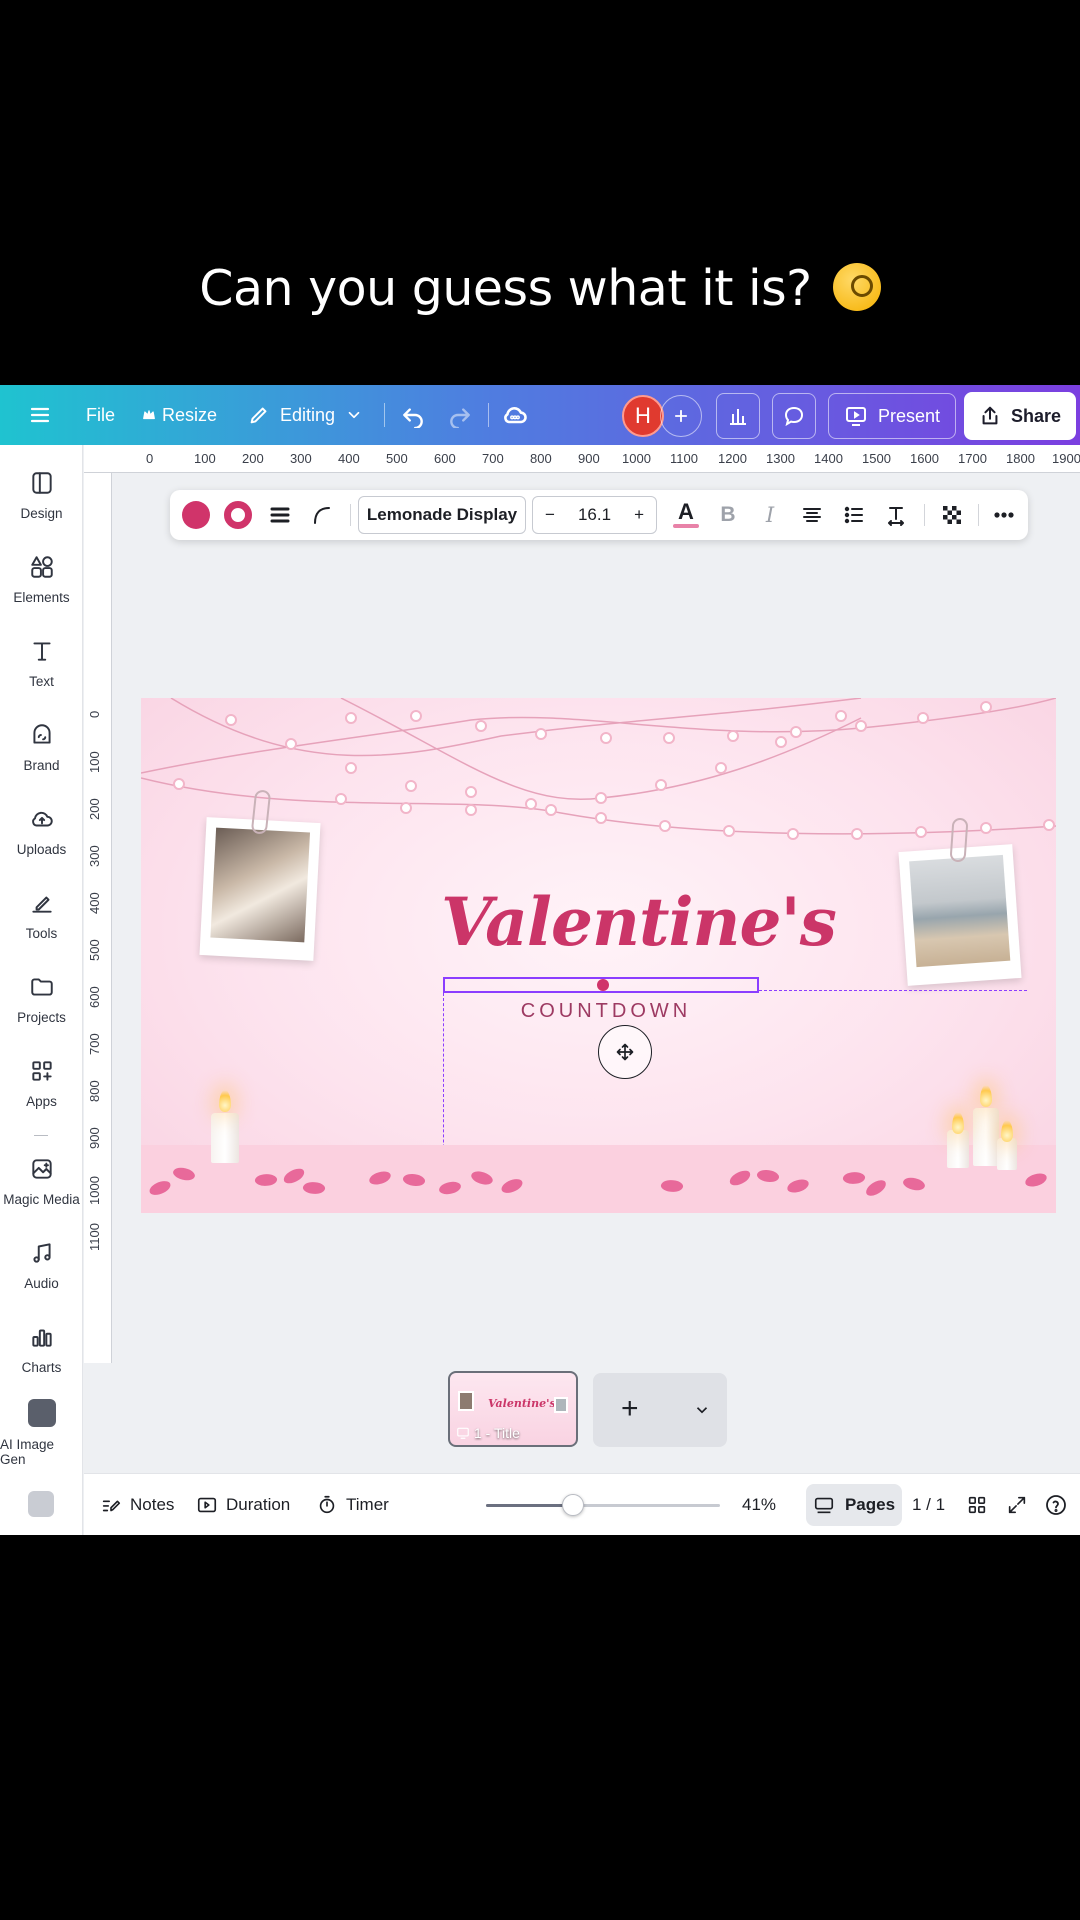 Image resolution: width=1080 pixels, height=1920 pixels. What do you see at coordinates (1020, 458) in the screenshot?
I see `ruler-tick-label: 1800` at bounding box center [1020, 458].